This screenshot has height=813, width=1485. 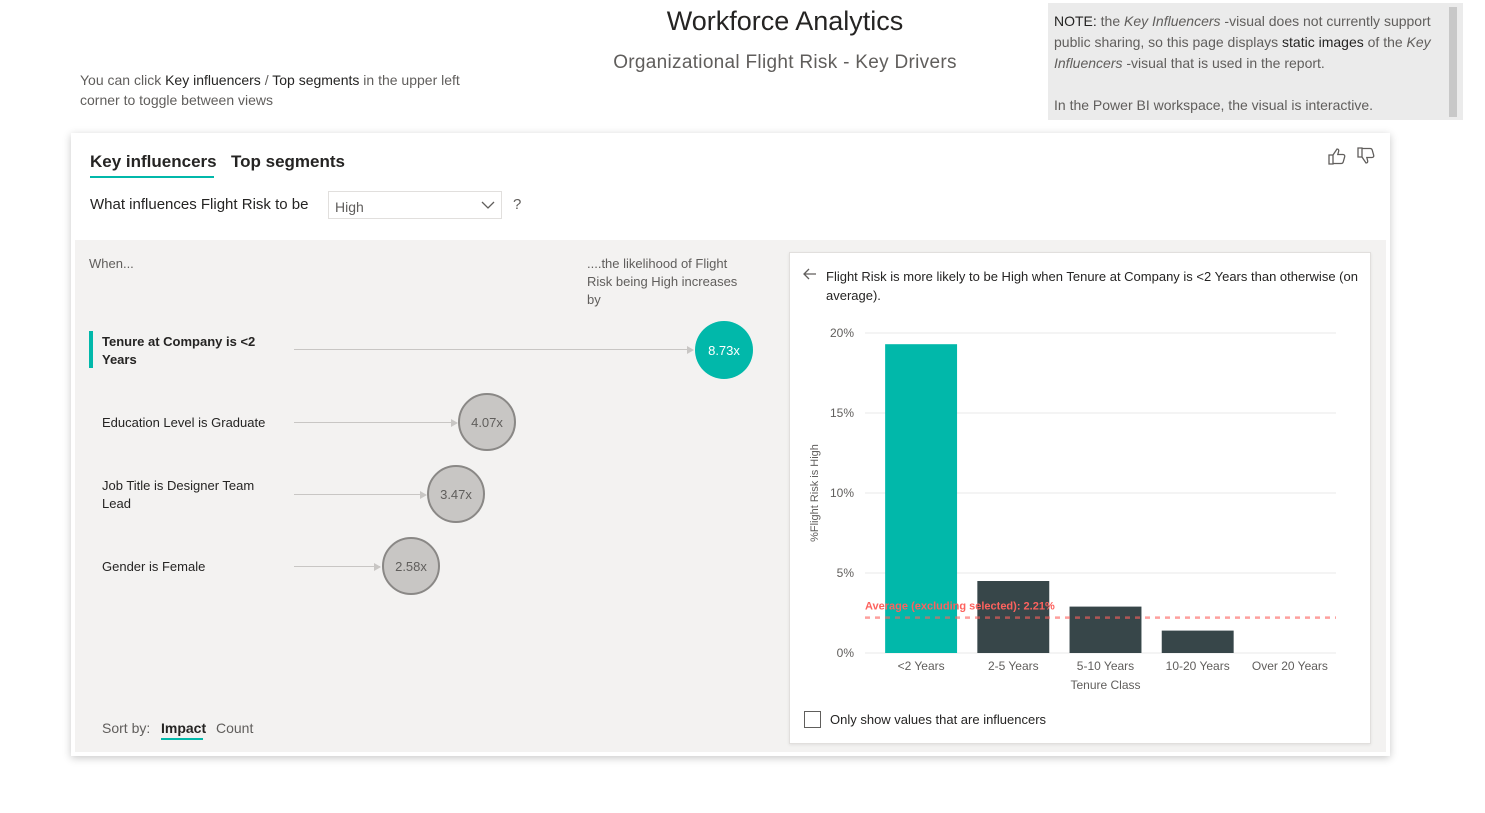 What do you see at coordinates (213, 80) in the screenshot?
I see `hint-key-influencers: Key influencers` at bounding box center [213, 80].